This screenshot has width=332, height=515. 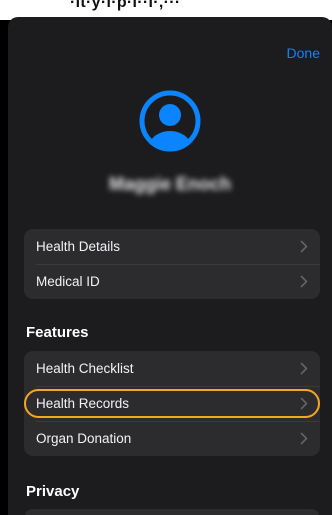 I want to click on privacy-section-title: Privacy, so click(x=53, y=491).